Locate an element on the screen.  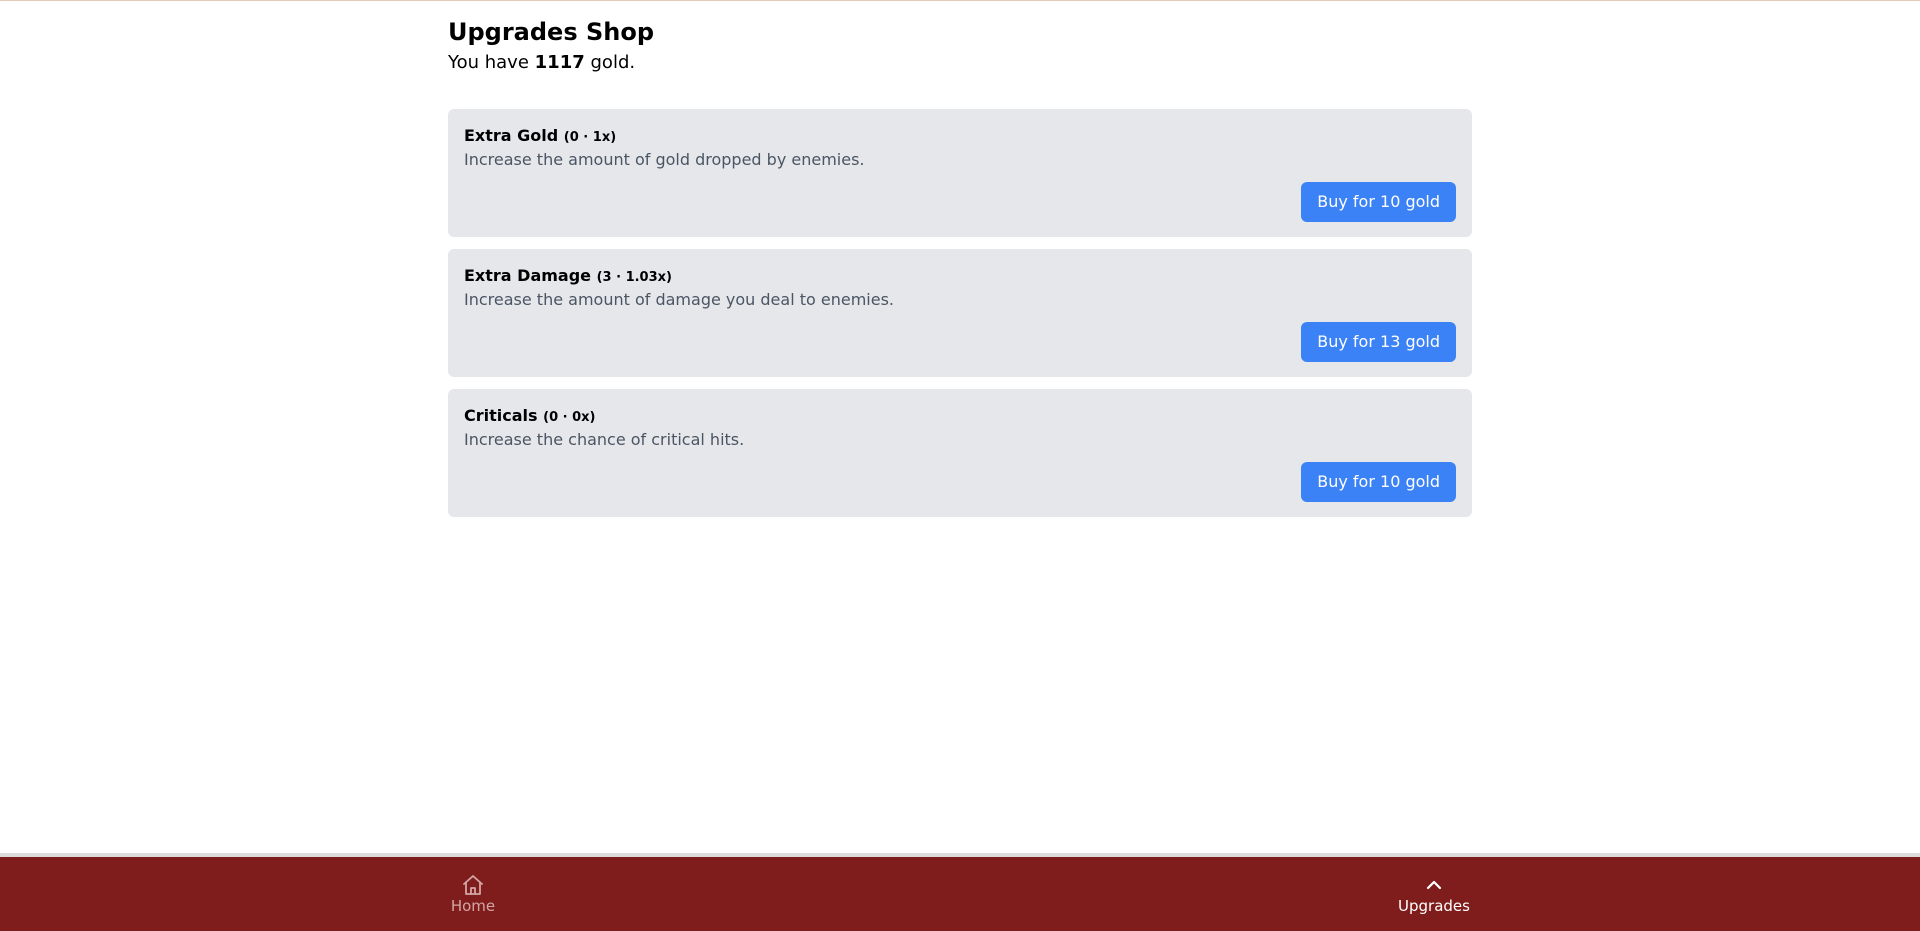
buy-extra-gold-button: Buy for 10 gold is located at coordinates (1378, 202).